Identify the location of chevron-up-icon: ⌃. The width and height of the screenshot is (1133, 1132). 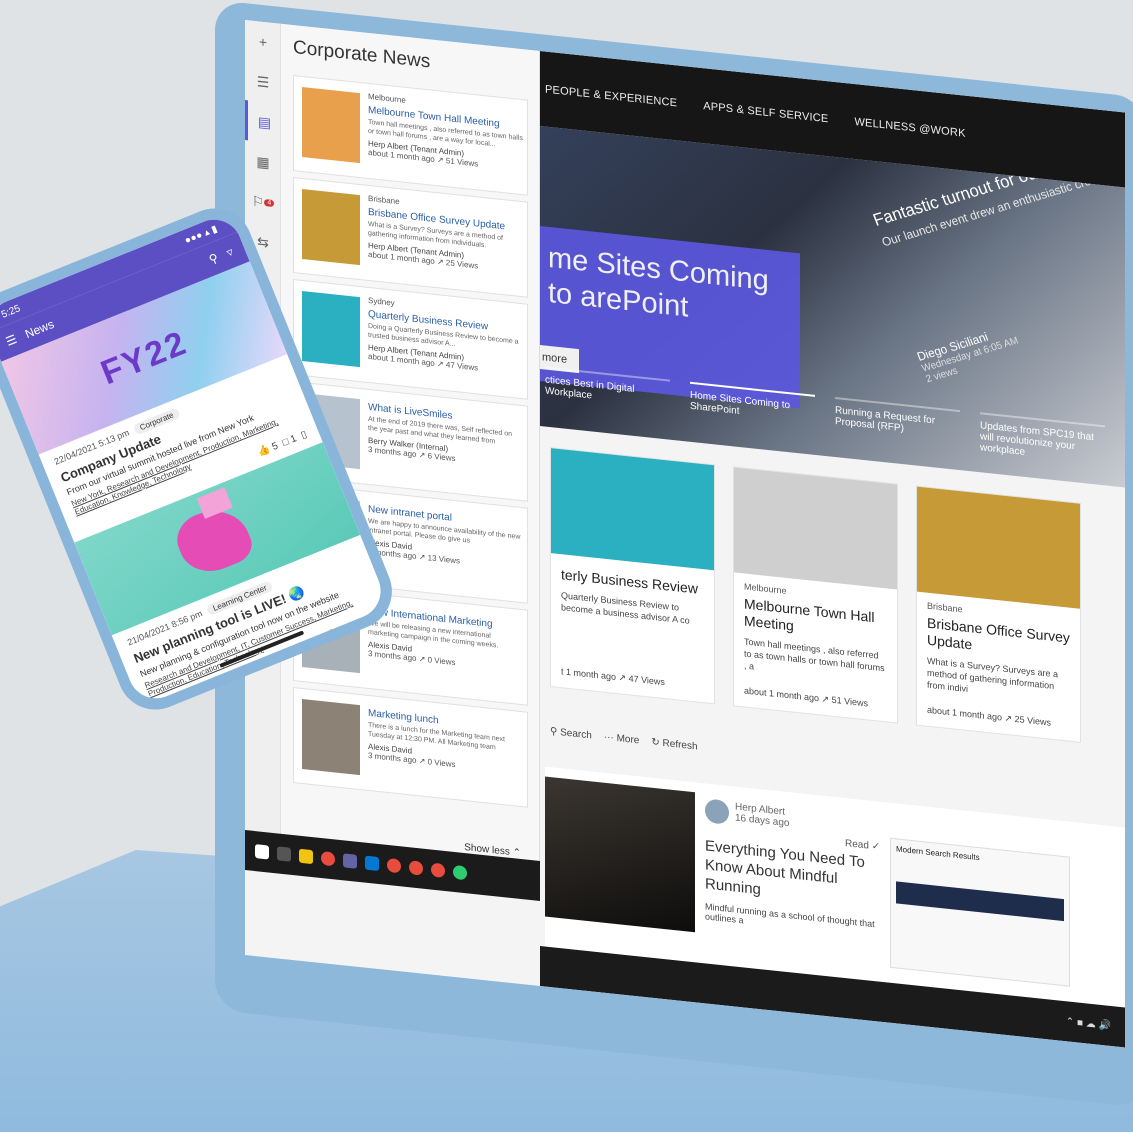
(516, 853).